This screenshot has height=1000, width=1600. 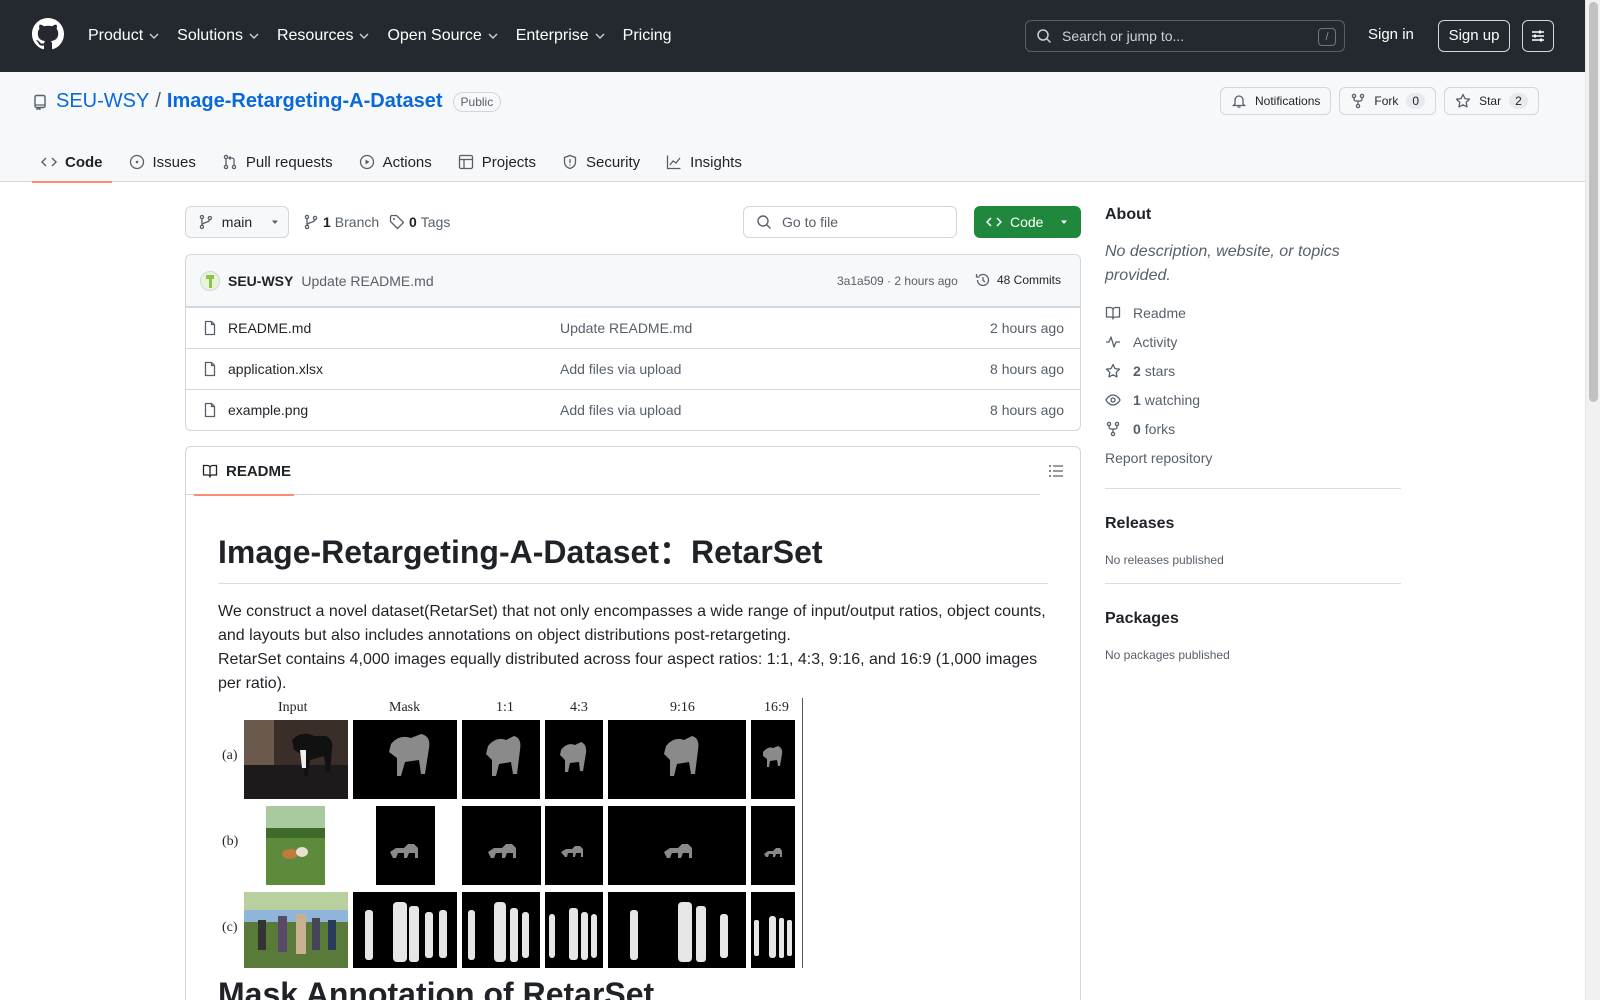 I want to click on nav-solutions: Solutions, so click(x=218, y=36).